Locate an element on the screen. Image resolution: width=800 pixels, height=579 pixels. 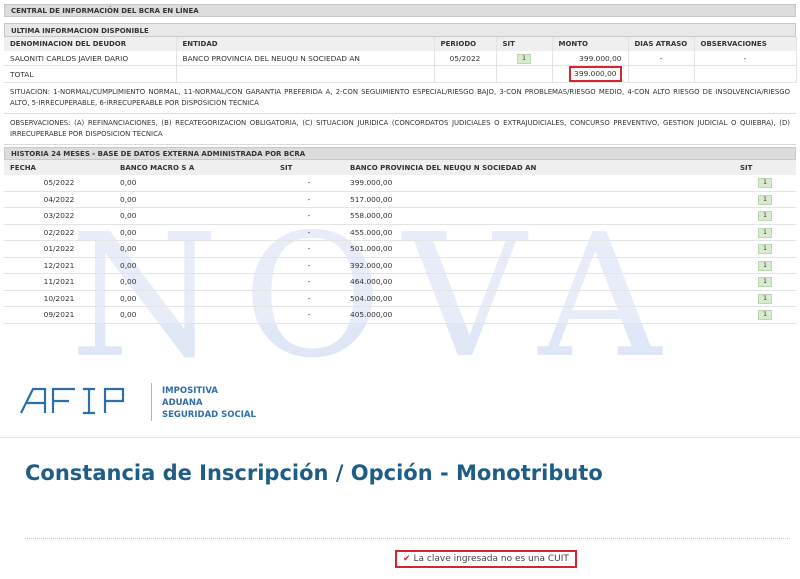
history-row: 02/2022 0,00-455.000,00 1 is located at coordinates (400, 232).